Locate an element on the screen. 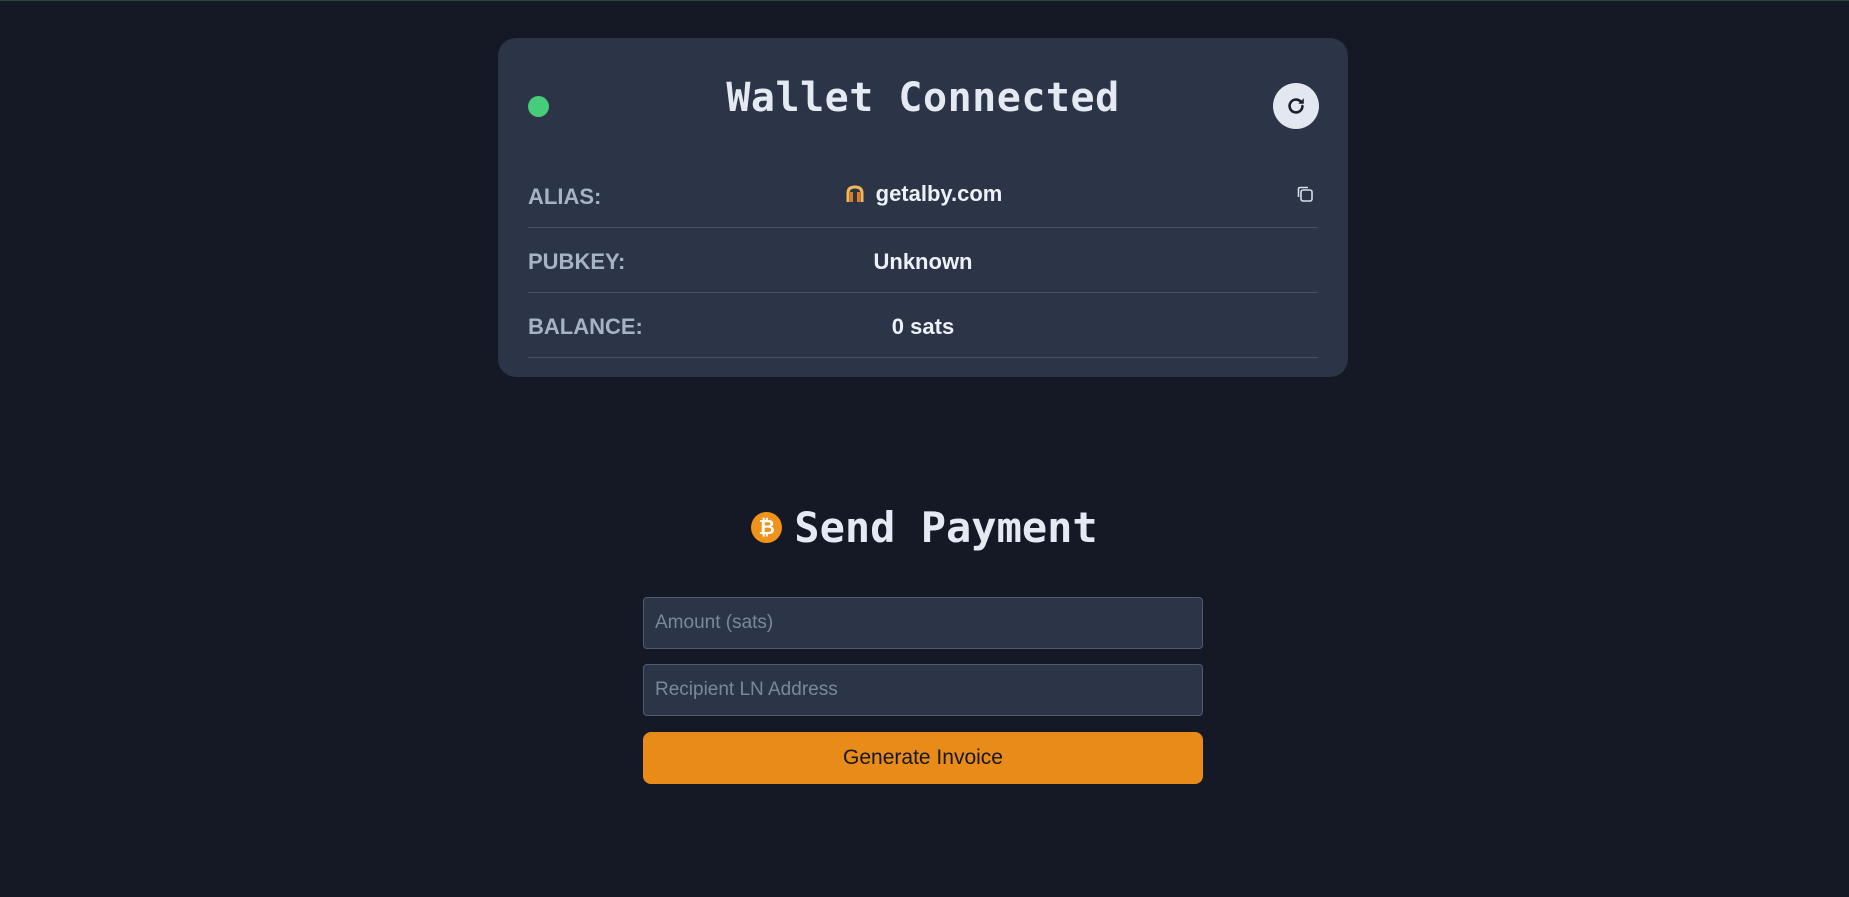 The image size is (1849, 897). pubkey-value: Unknown is located at coordinates (923, 261).